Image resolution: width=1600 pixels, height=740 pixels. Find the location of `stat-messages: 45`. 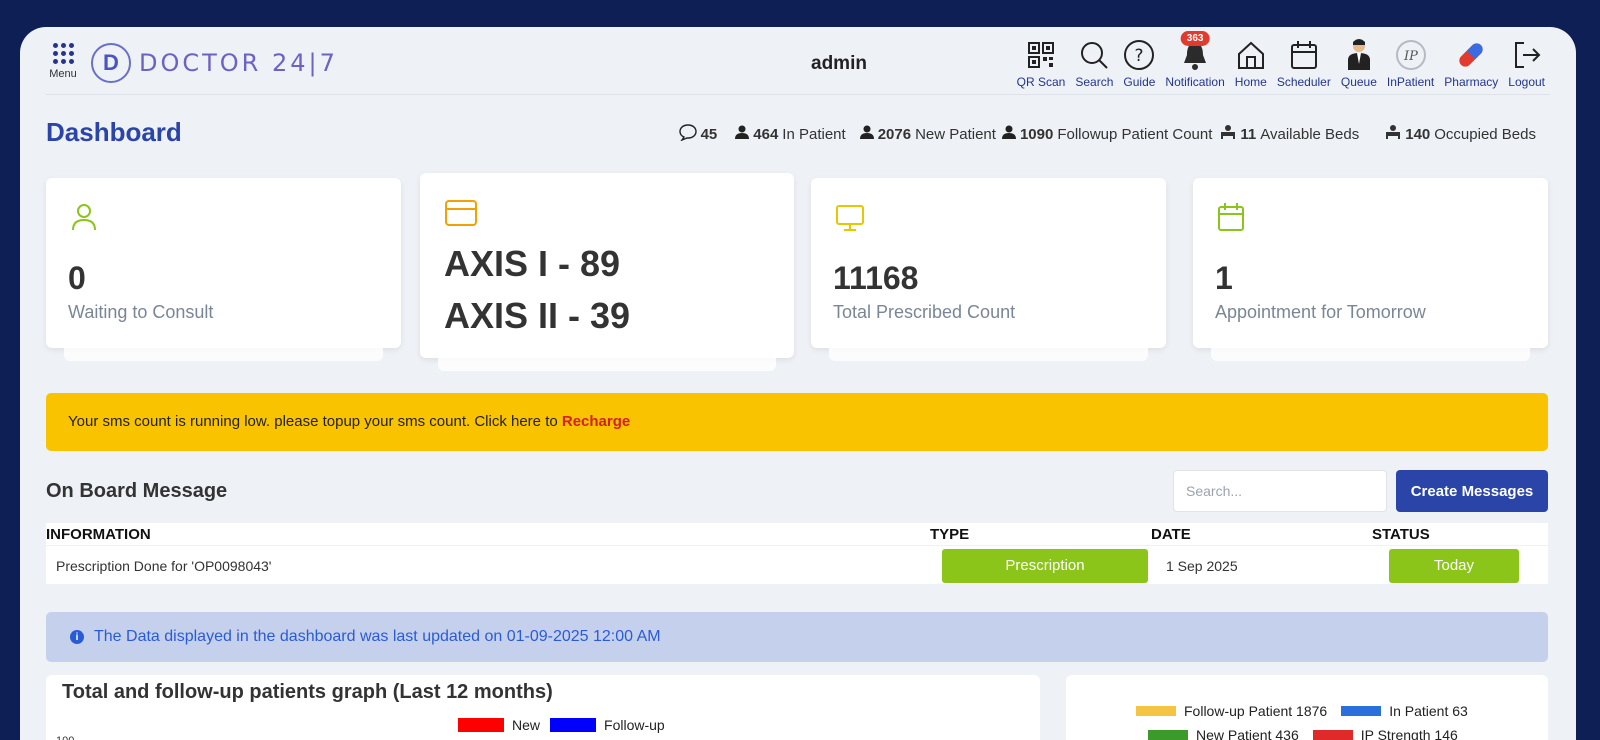

stat-messages: 45 is located at coordinates (700, 134).